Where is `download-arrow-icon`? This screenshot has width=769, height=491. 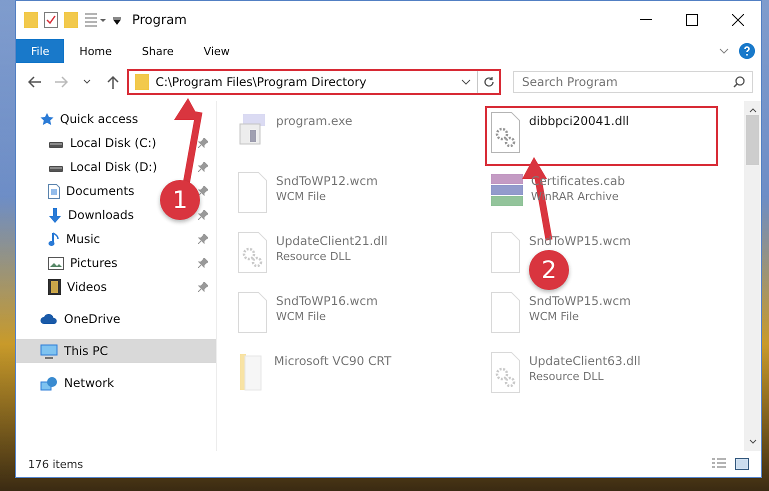 download-arrow-icon is located at coordinates (55, 215).